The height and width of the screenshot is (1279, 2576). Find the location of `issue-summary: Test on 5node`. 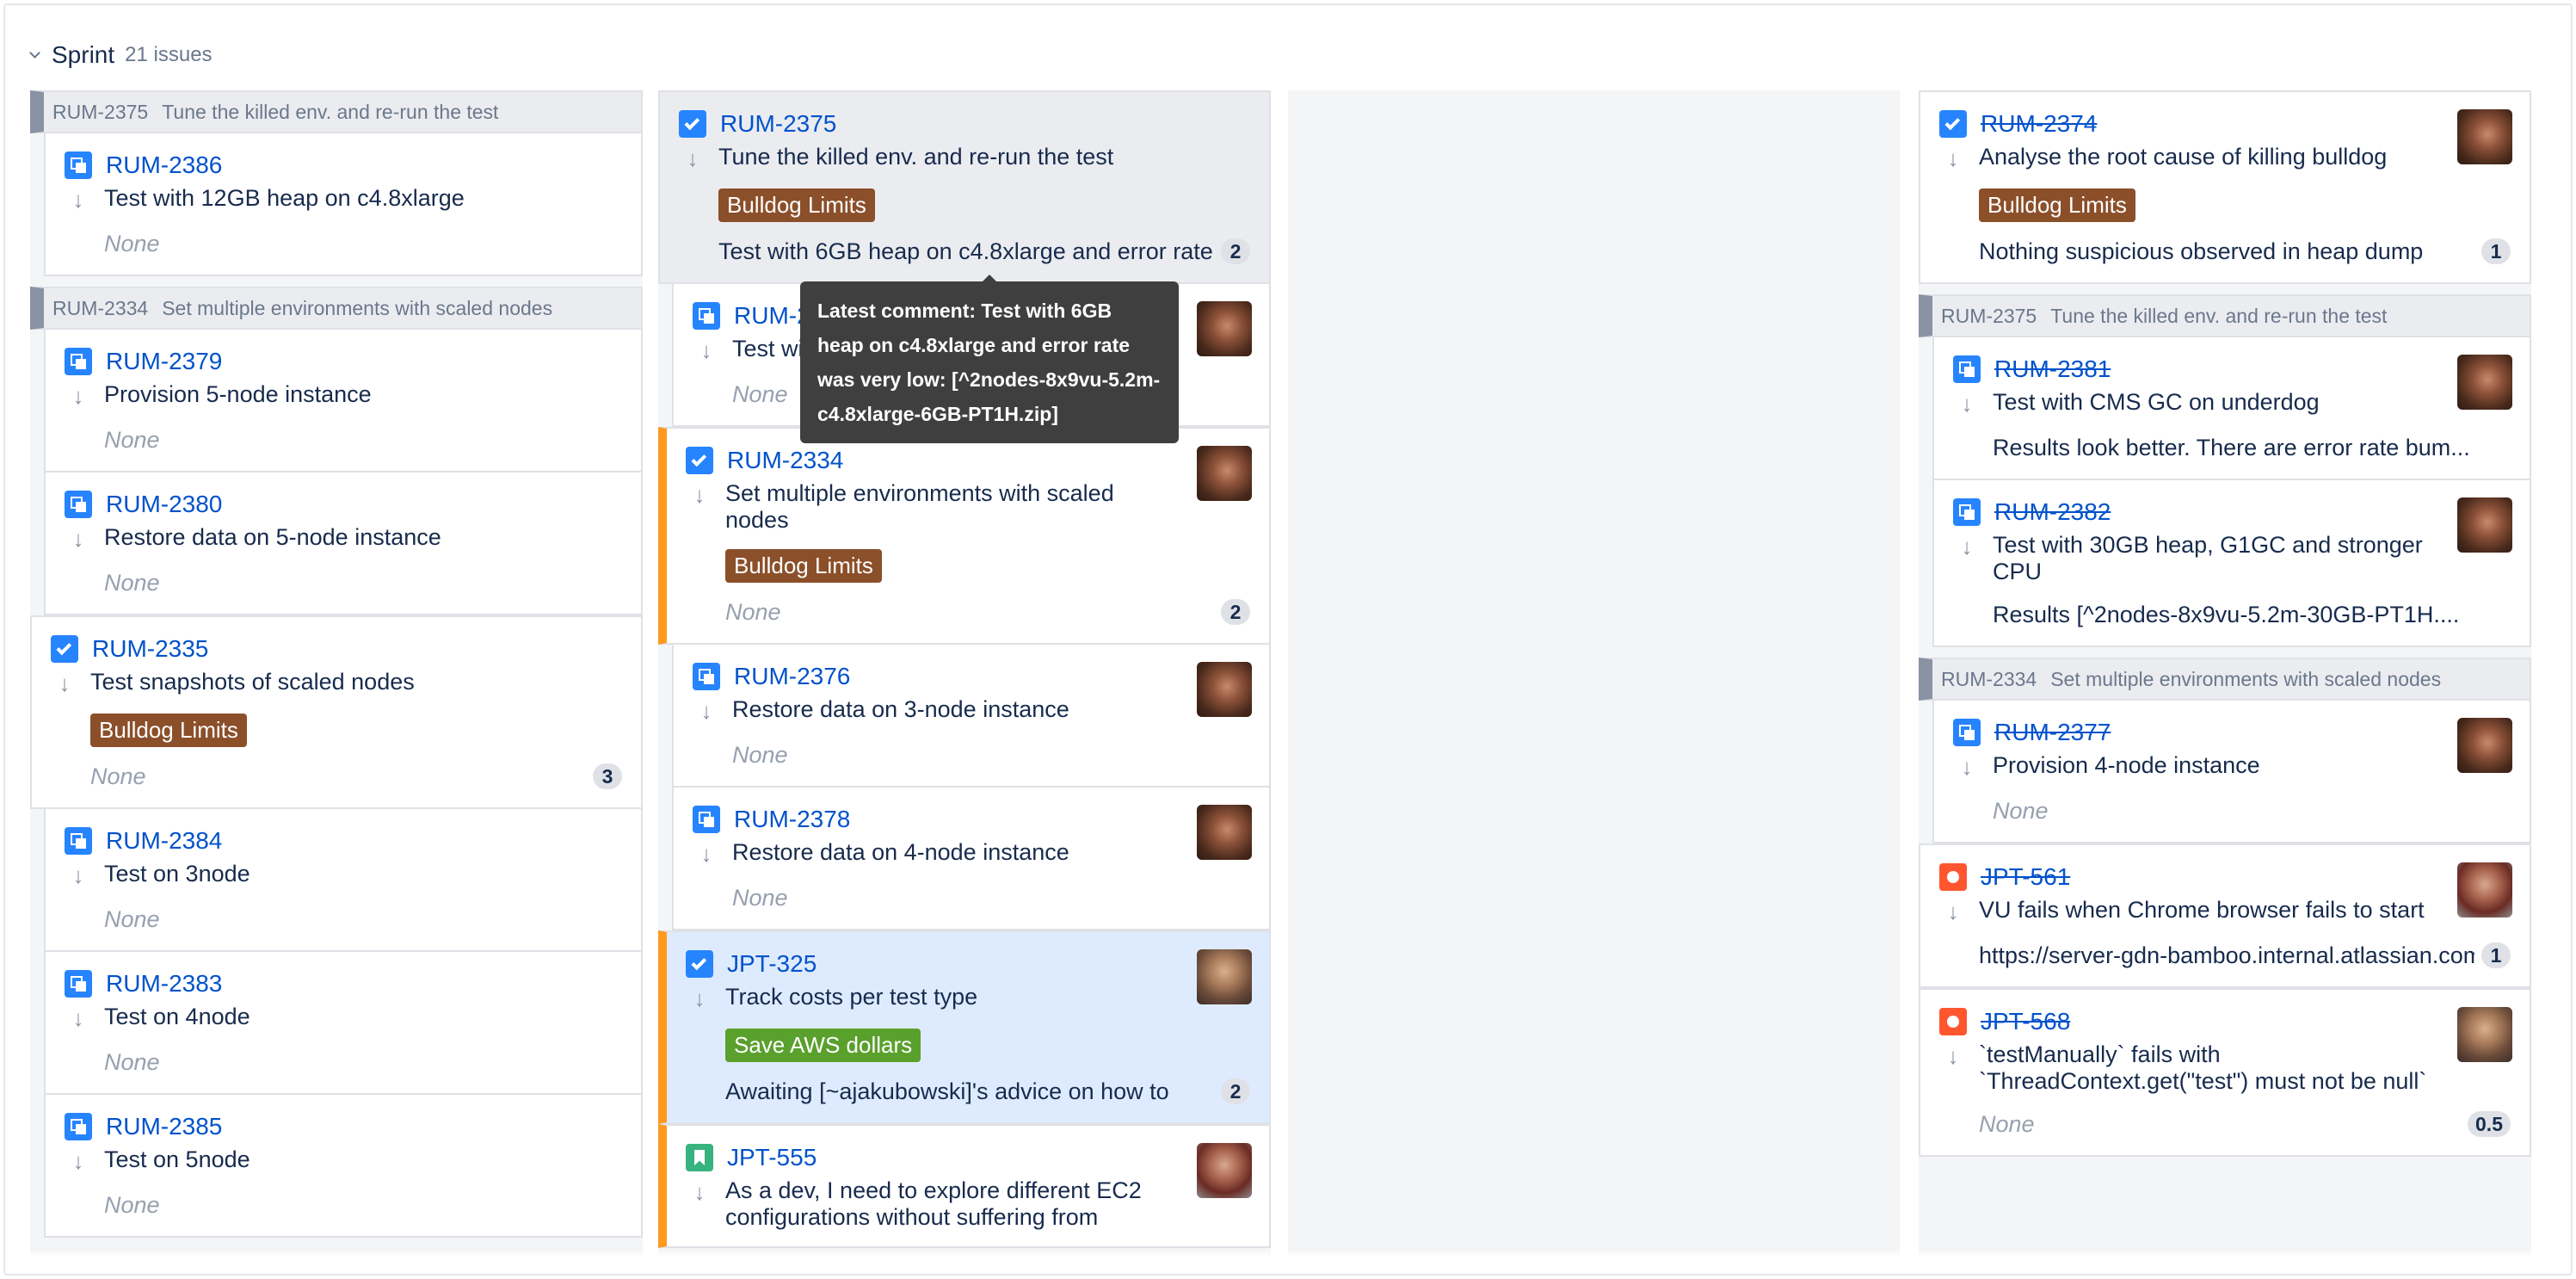

issue-summary: Test on 5node is located at coordinates (177, 1159).